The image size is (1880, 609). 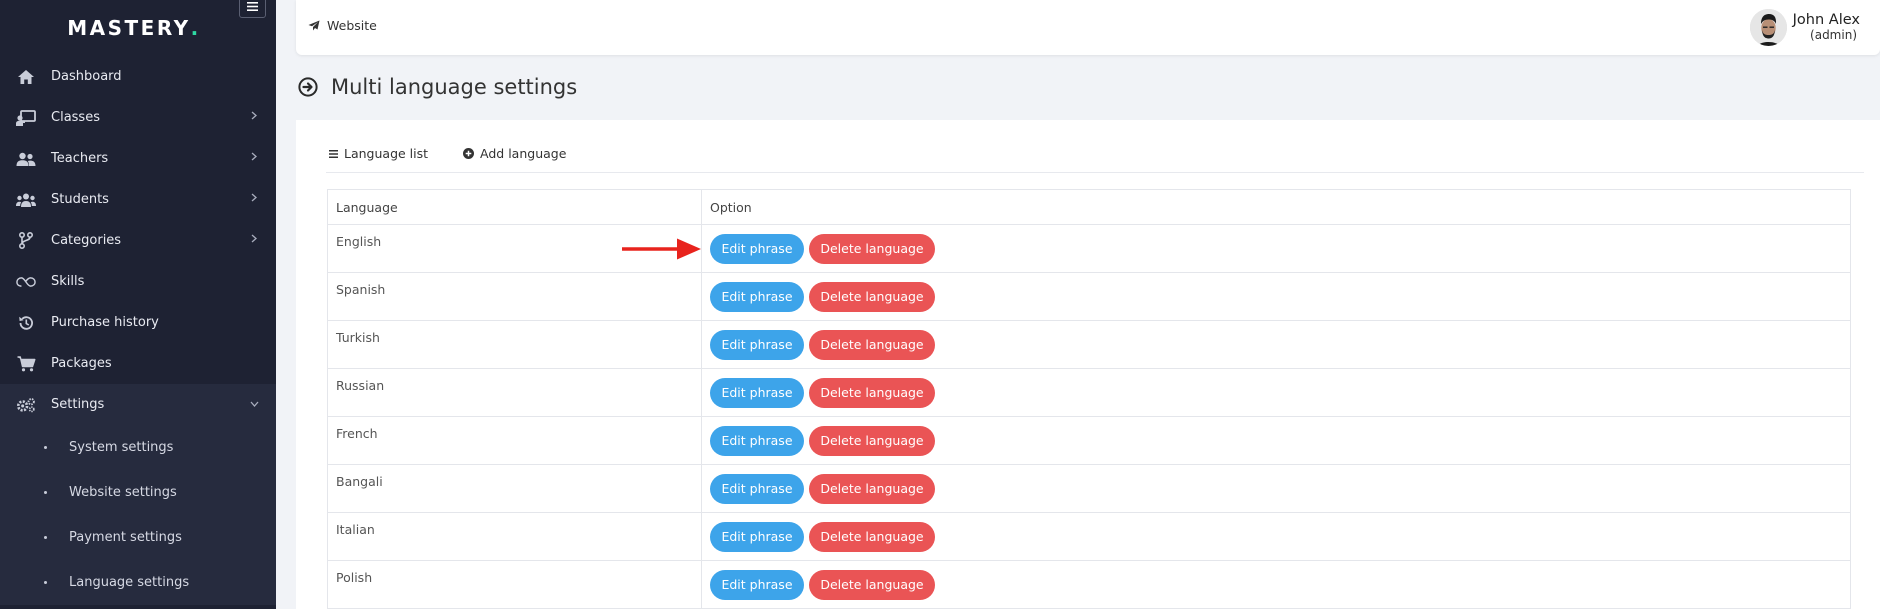 I want to click on tab-bar: Language list Add language, so click(x=465, y=153).